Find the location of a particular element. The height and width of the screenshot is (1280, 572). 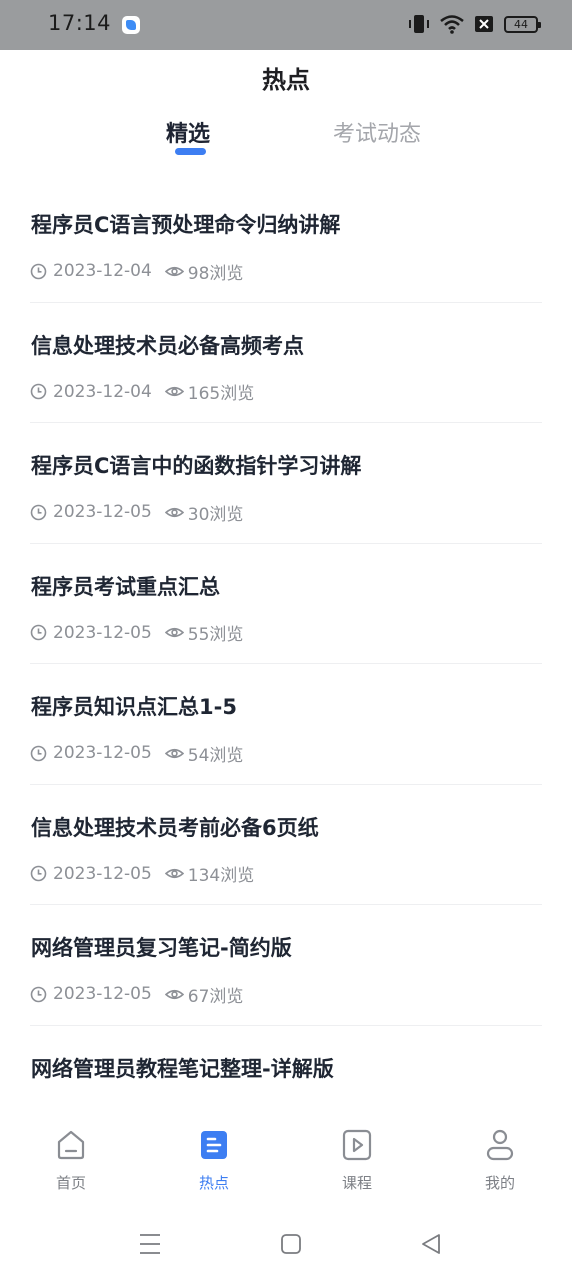

menu-icon is located at coordinates (150, 1246).